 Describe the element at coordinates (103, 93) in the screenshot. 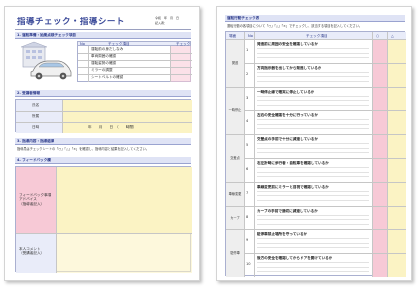

I see `section-2-header: 2. 受講者情報` at that location.